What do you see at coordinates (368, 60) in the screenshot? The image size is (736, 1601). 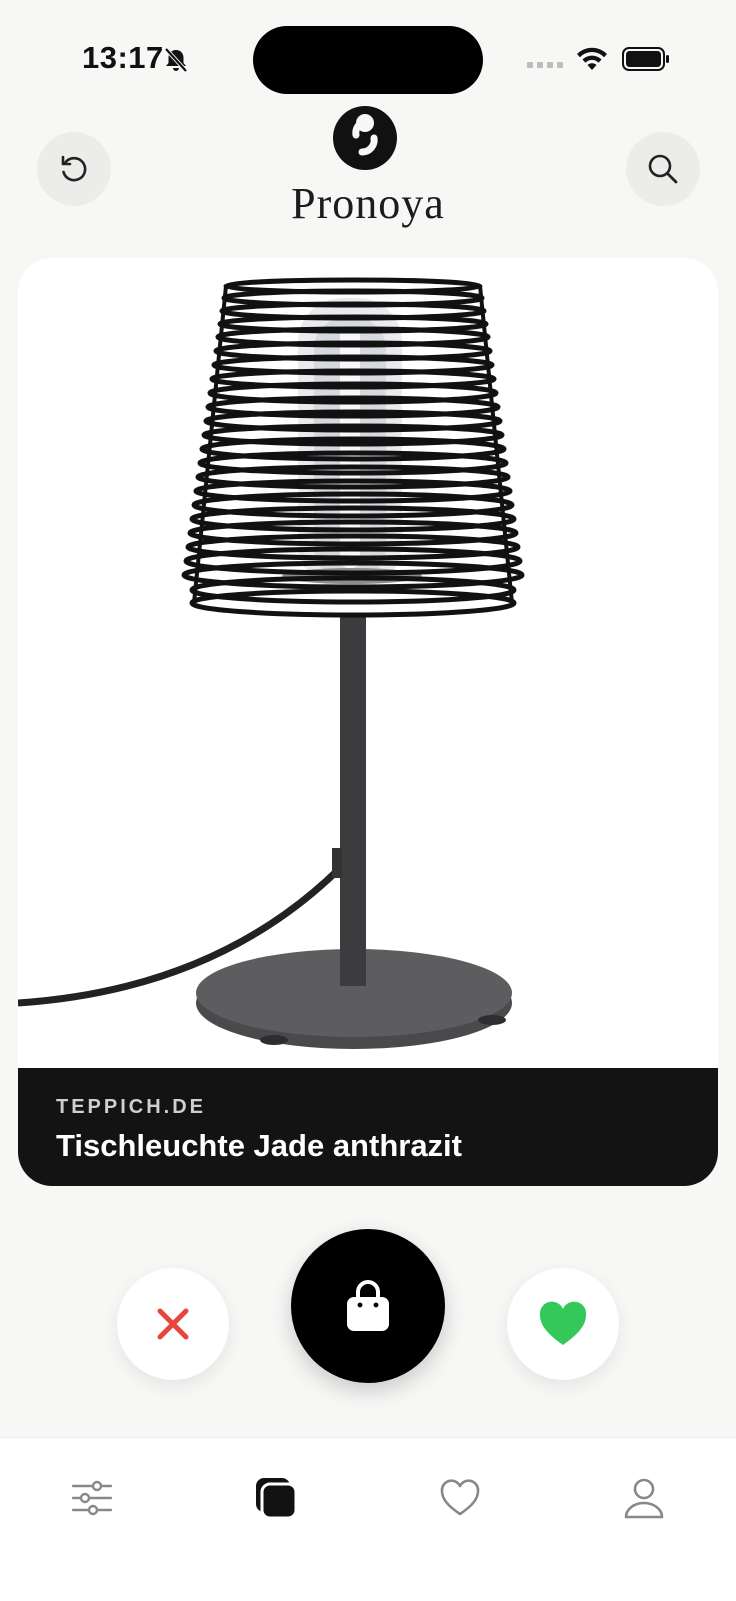 I see `dynamic-island` at bounding box center [368, 60].